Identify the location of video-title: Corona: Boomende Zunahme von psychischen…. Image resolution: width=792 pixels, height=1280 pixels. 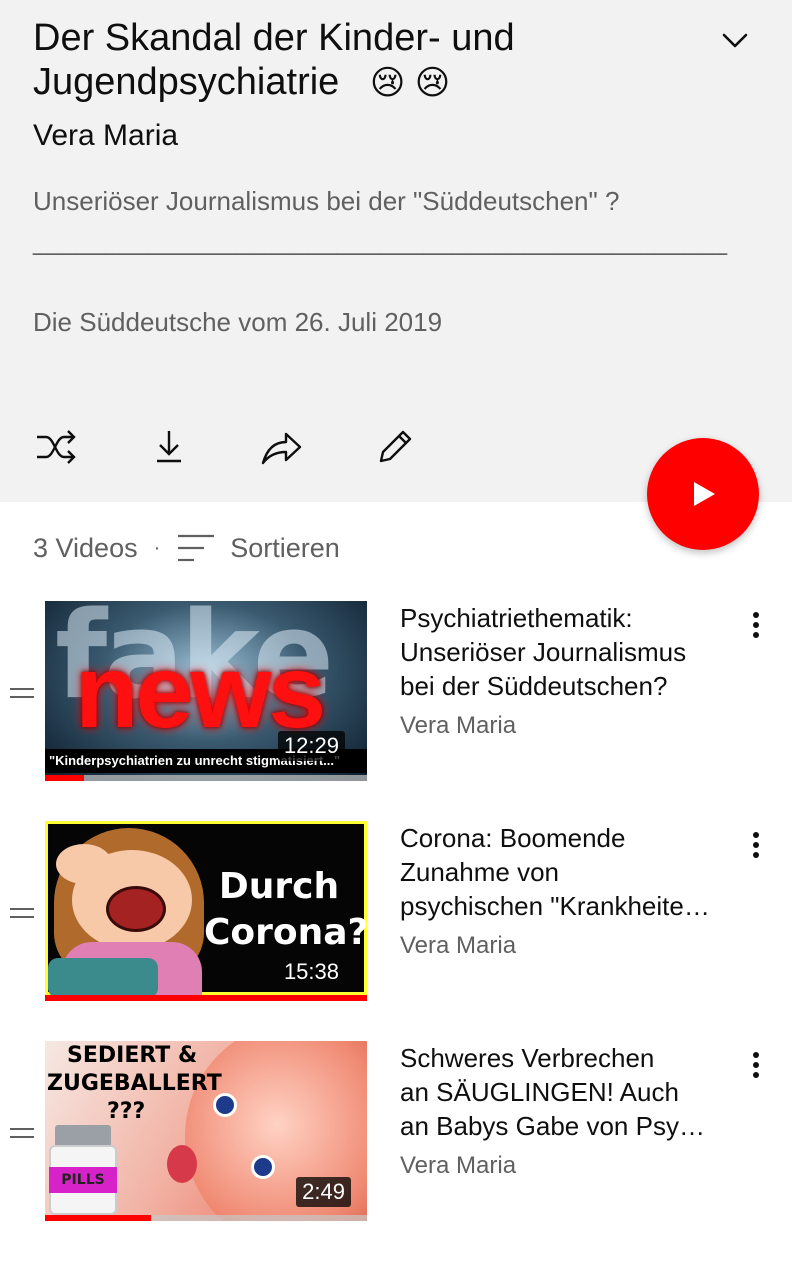
(570, 872).